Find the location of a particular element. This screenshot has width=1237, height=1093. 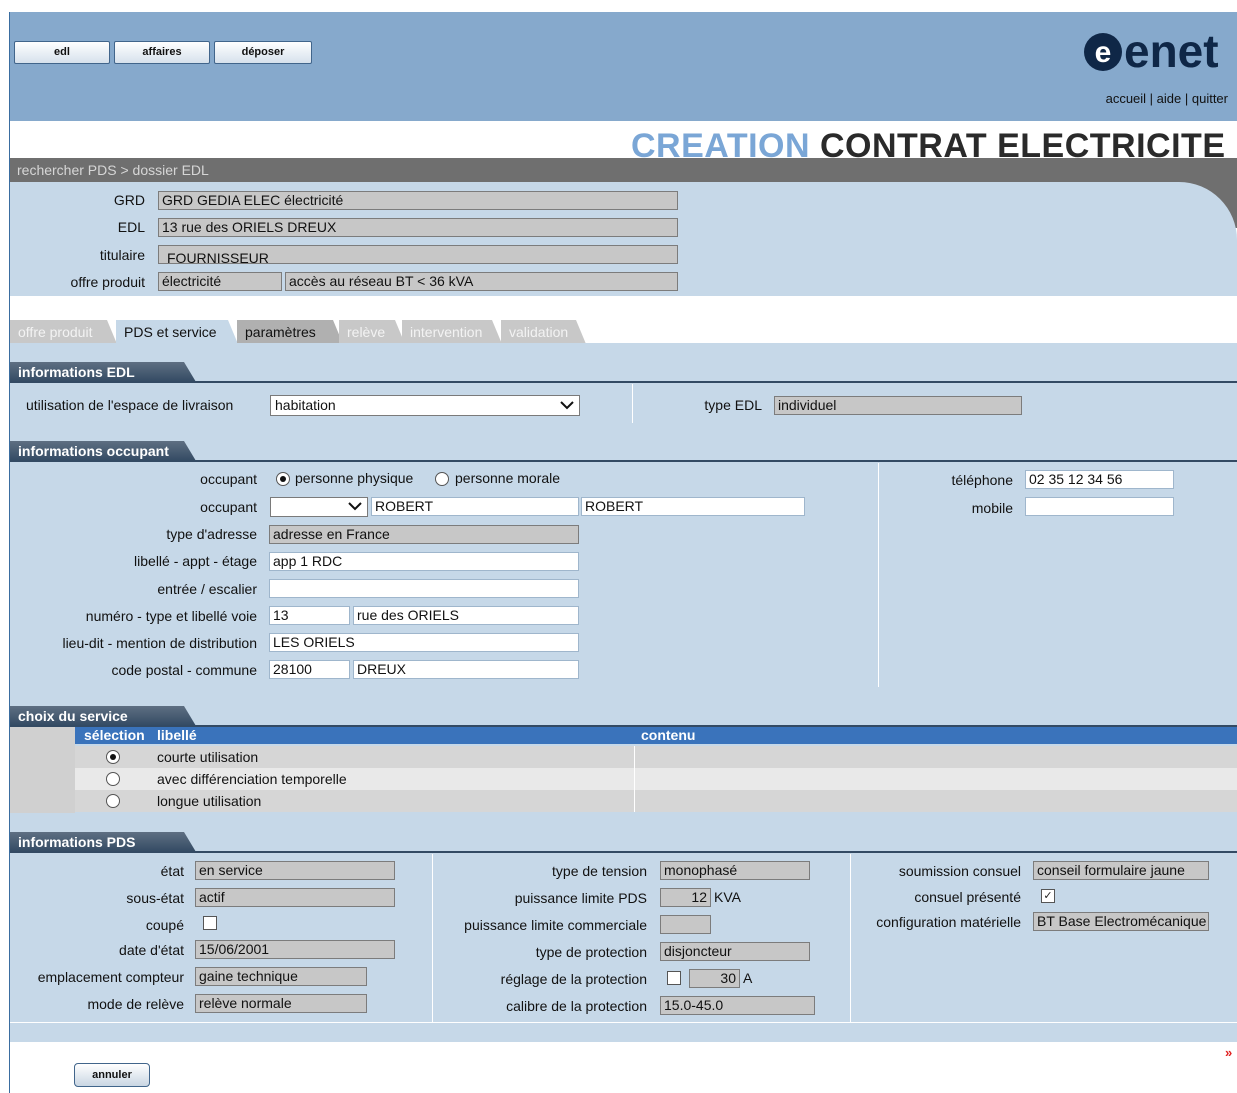

type-protection-field: disjoncteur is located at coordinates (735, 951).